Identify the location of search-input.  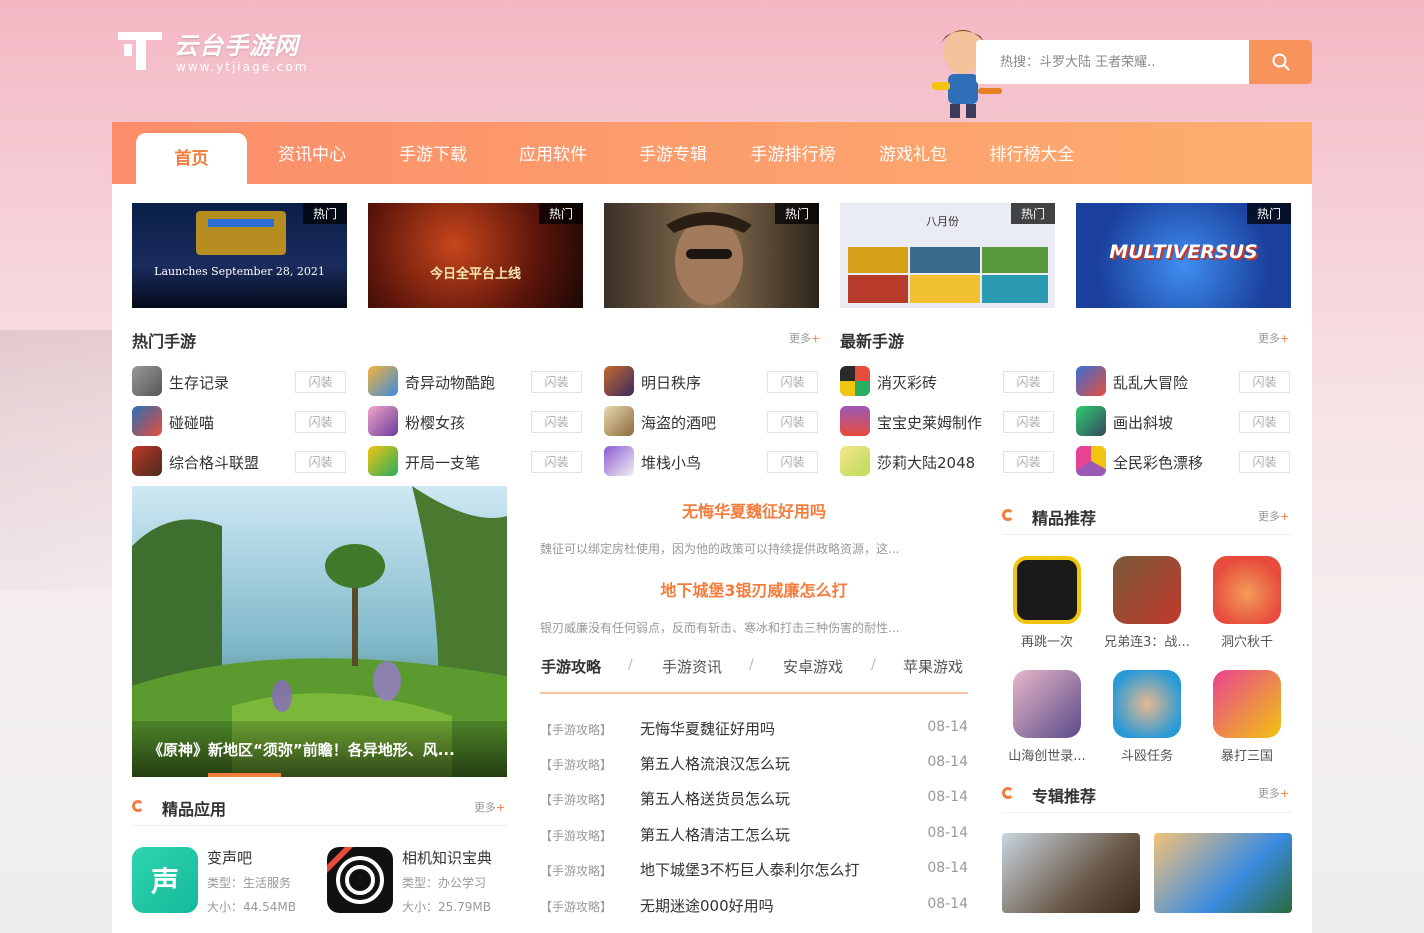
(1112, 62).